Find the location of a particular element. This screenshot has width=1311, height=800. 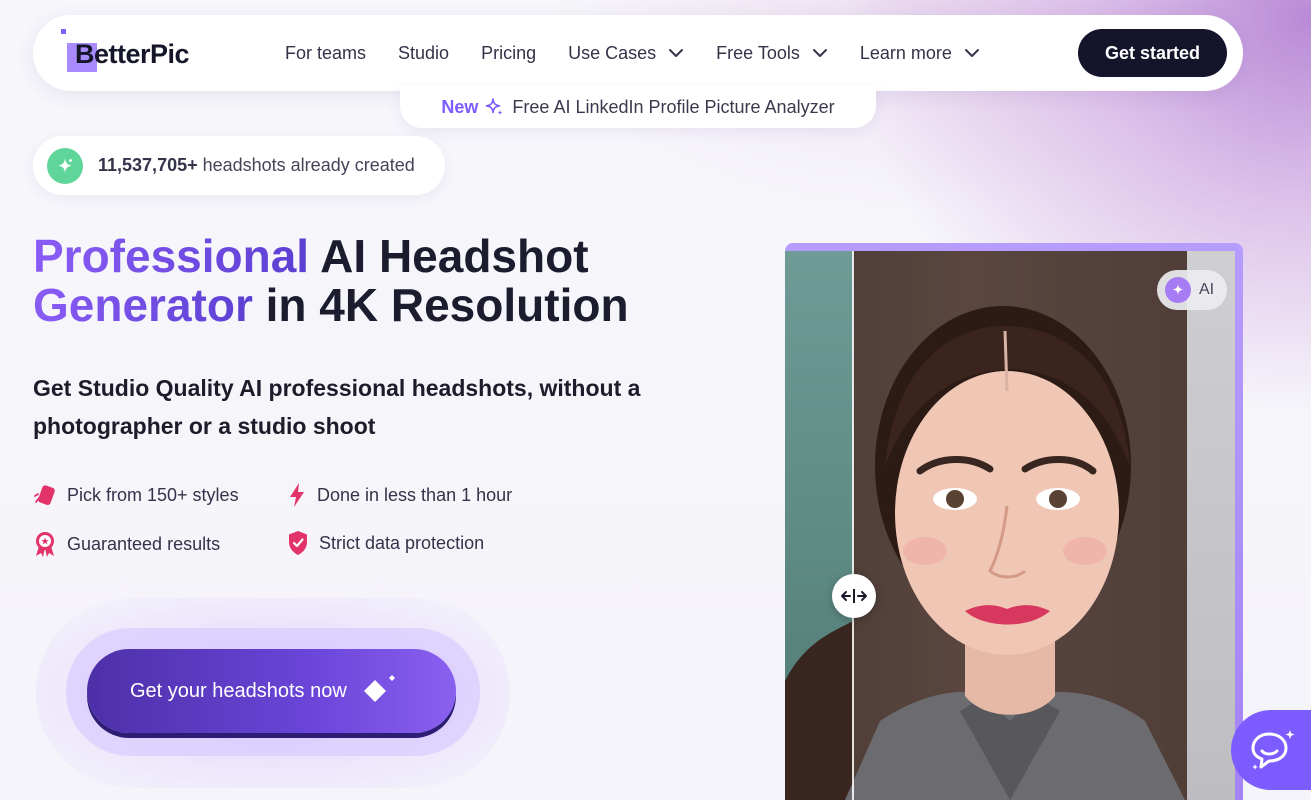

nav-item-label: Studio is located at coordinates (424, 52).